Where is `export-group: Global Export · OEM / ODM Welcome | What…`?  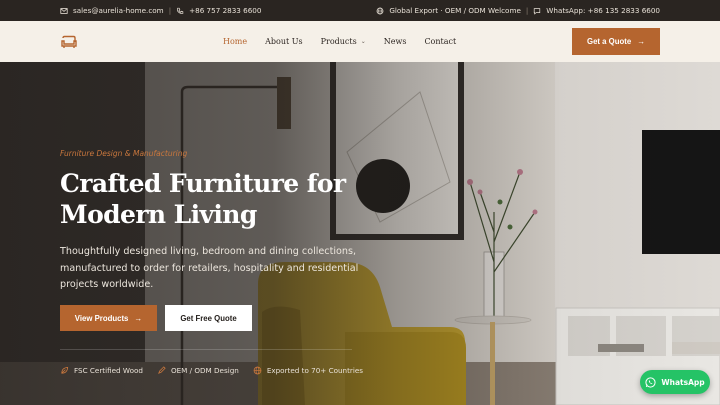
export-group: Global Export · OEM / ODM Welcome | What… is located at coordinates (518, 10).